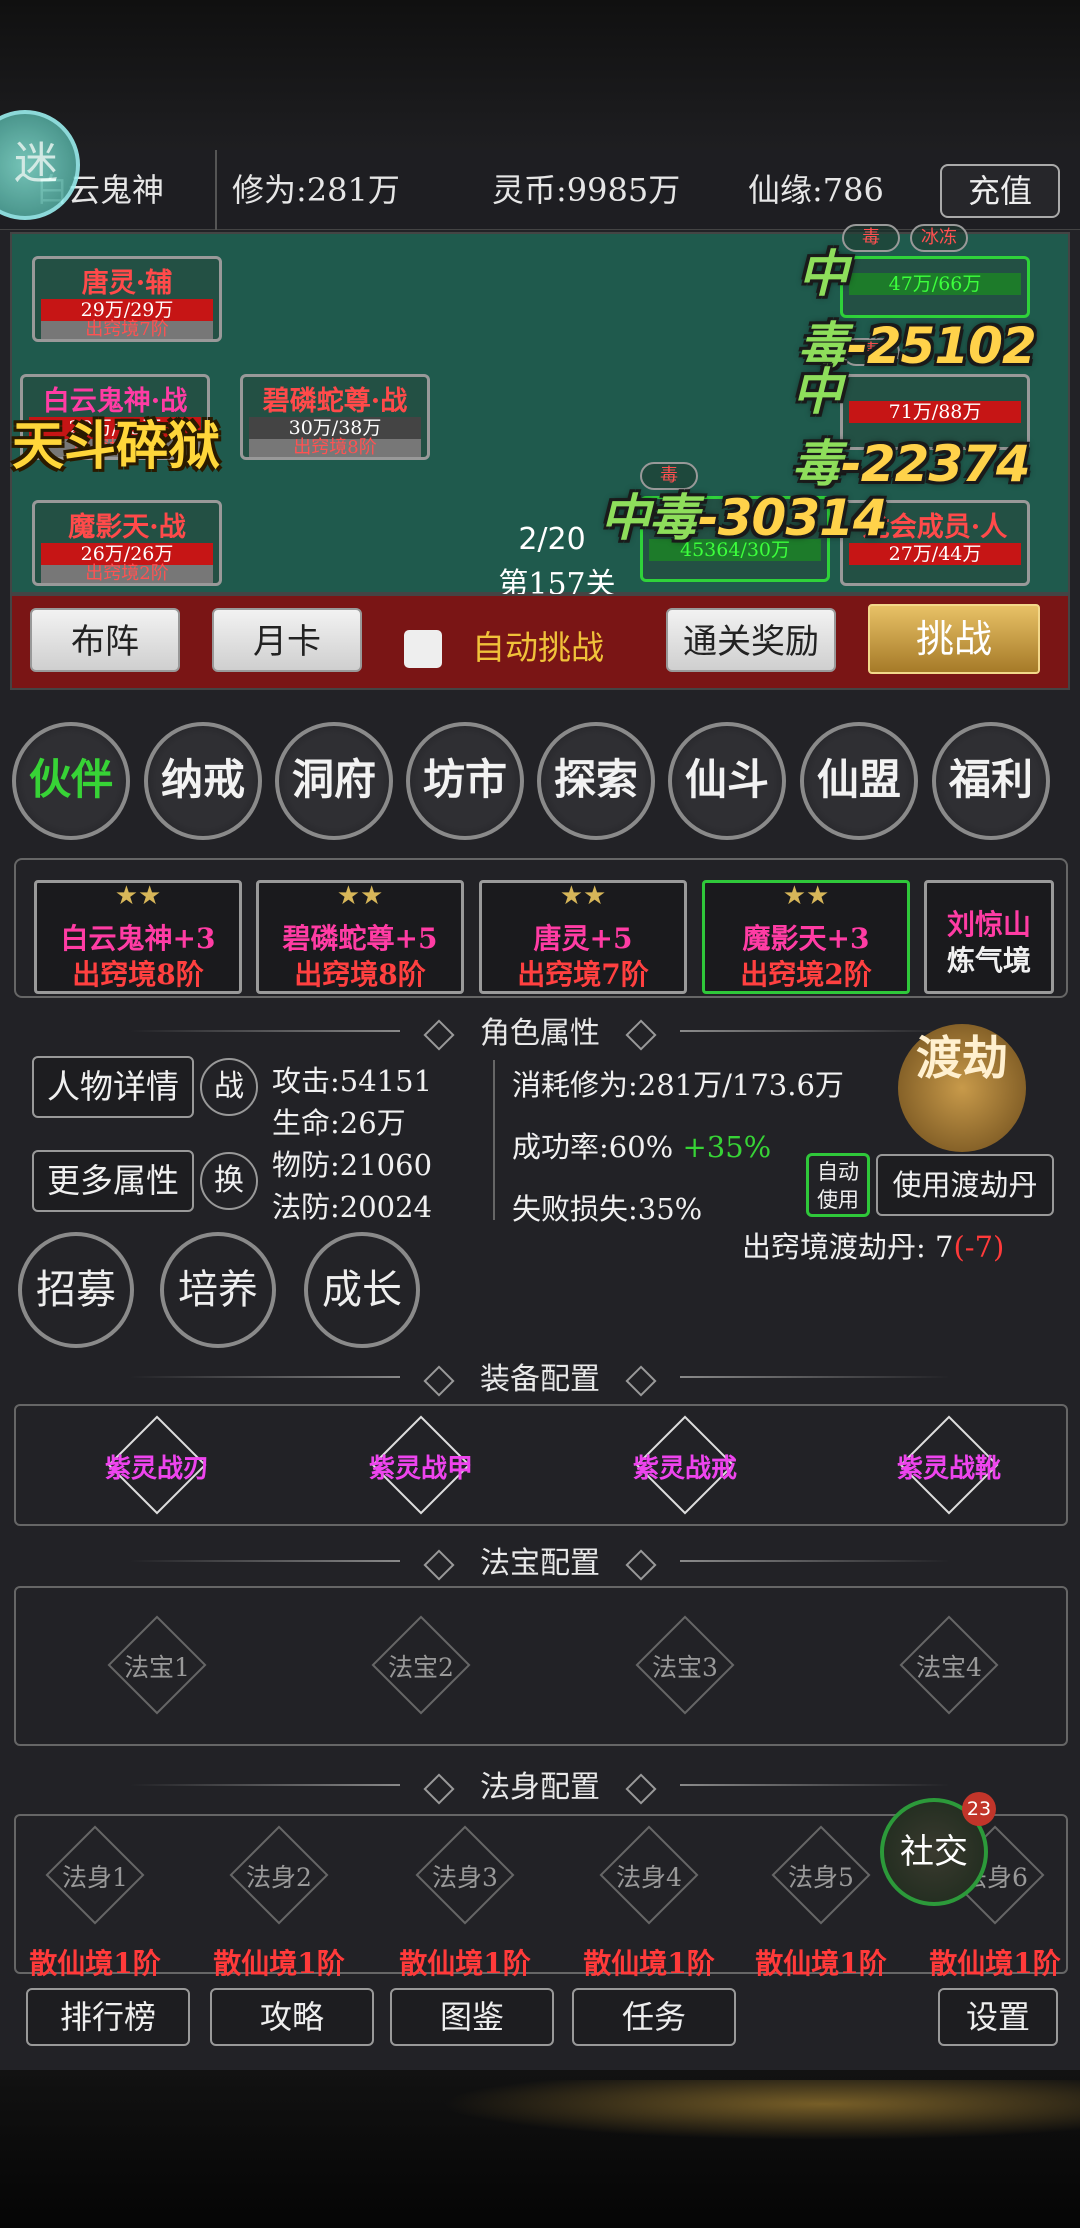  Describe the element at coordinates (859, 781) in the screenshot. I see `menu-alliance: 仙盟` at that location.